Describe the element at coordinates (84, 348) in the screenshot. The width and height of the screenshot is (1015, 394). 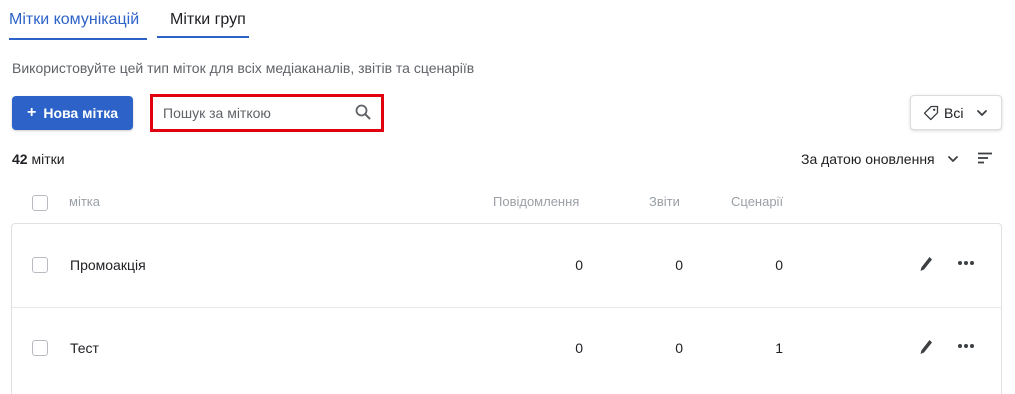
I see `label-name: Тест` at that location.